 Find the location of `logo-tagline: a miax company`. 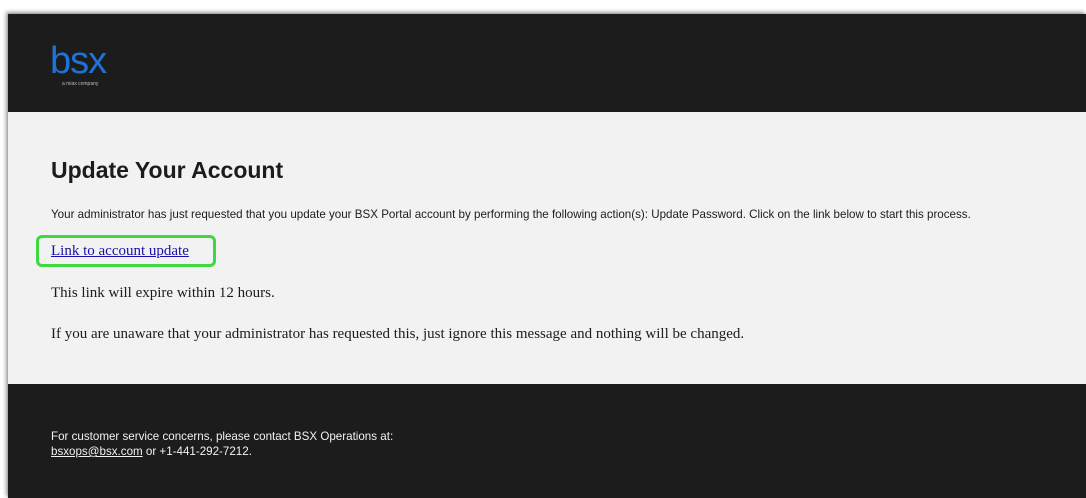

logo-tagline: a miax company is located at coordinates (80, 84).